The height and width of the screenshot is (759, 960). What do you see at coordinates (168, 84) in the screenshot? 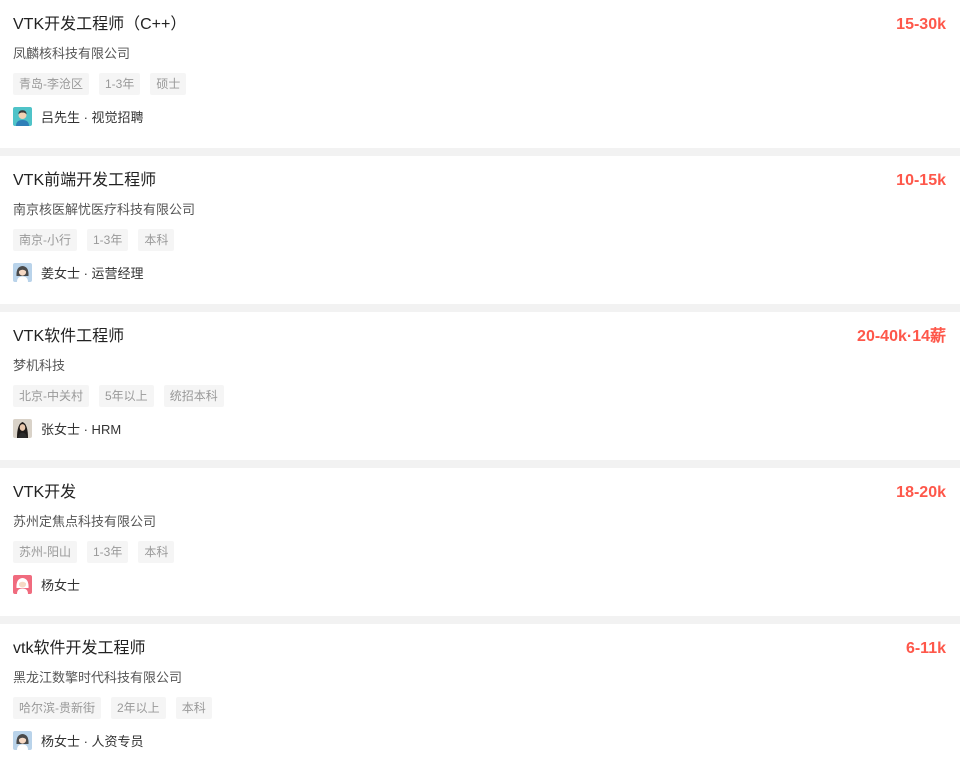
I see `education-tag: 硕士` at bounding box center [168, 84].